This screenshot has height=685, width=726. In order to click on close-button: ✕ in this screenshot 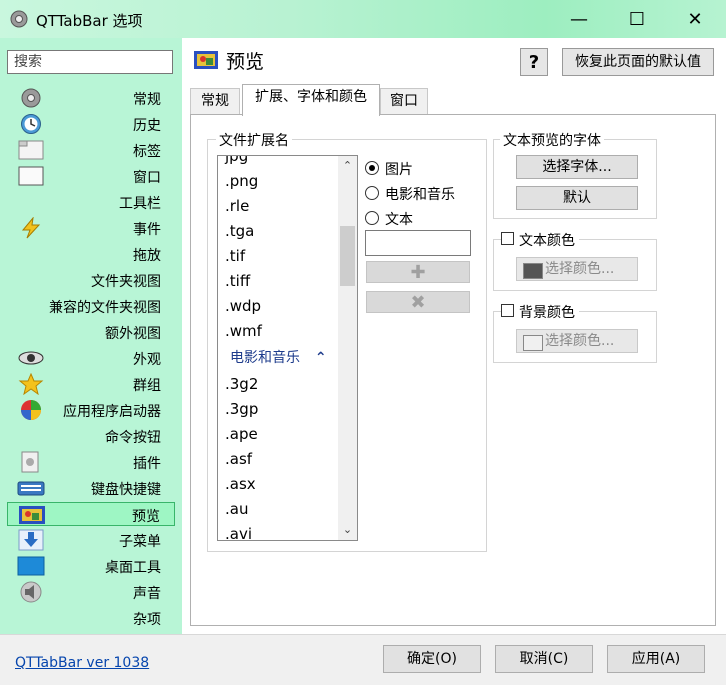, I will do `click(695, 19)`.